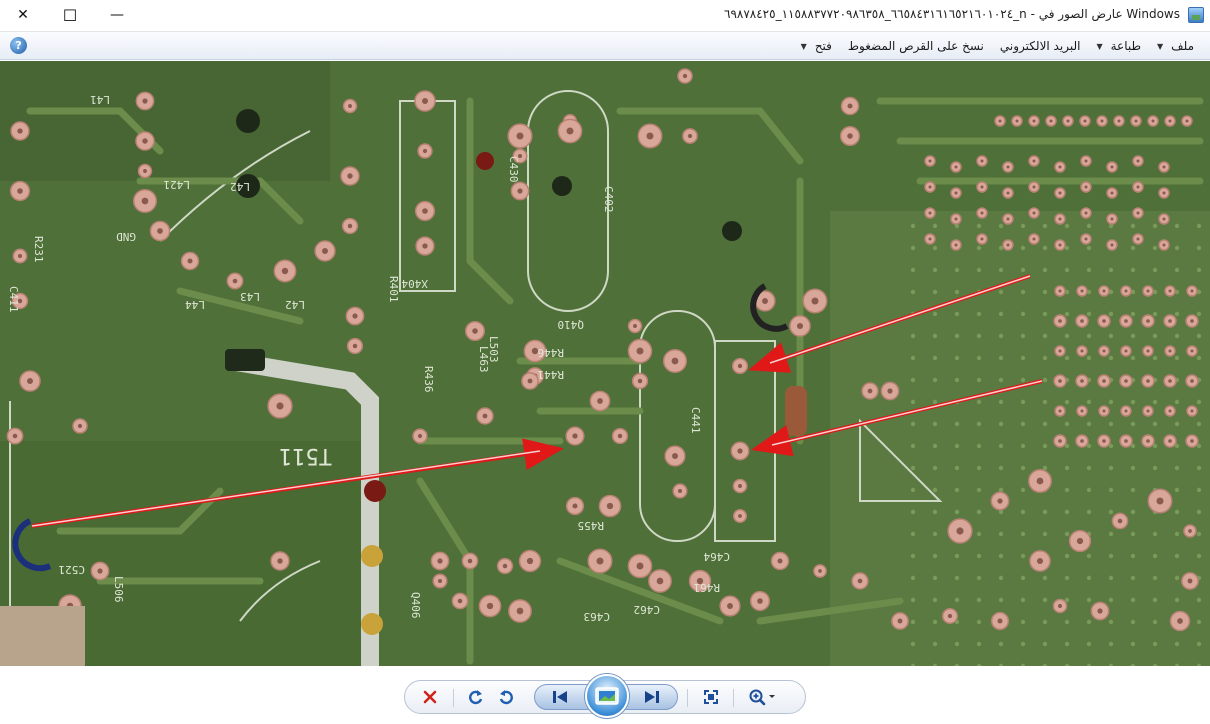 The image size is (1210, 724). I want to click on menu-email: البريد الالكتروني, so click(1040, 46).